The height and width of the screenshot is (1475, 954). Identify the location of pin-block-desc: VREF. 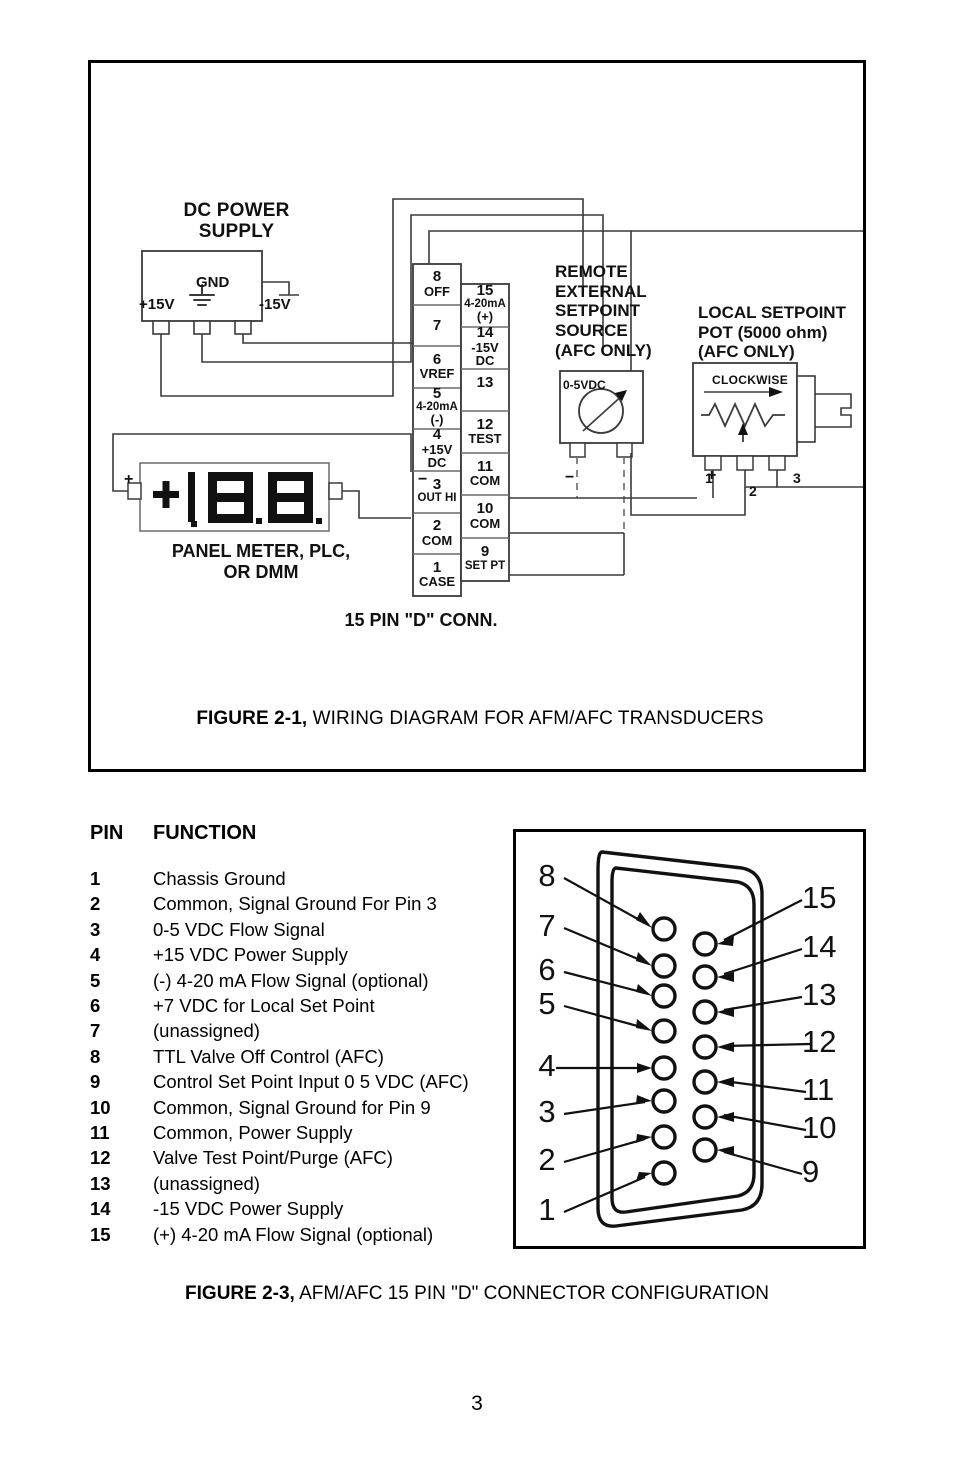
(437, 374).